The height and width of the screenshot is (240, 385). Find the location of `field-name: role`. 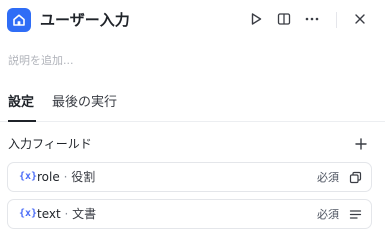

field-name: role is located at coordinates (48, 177).